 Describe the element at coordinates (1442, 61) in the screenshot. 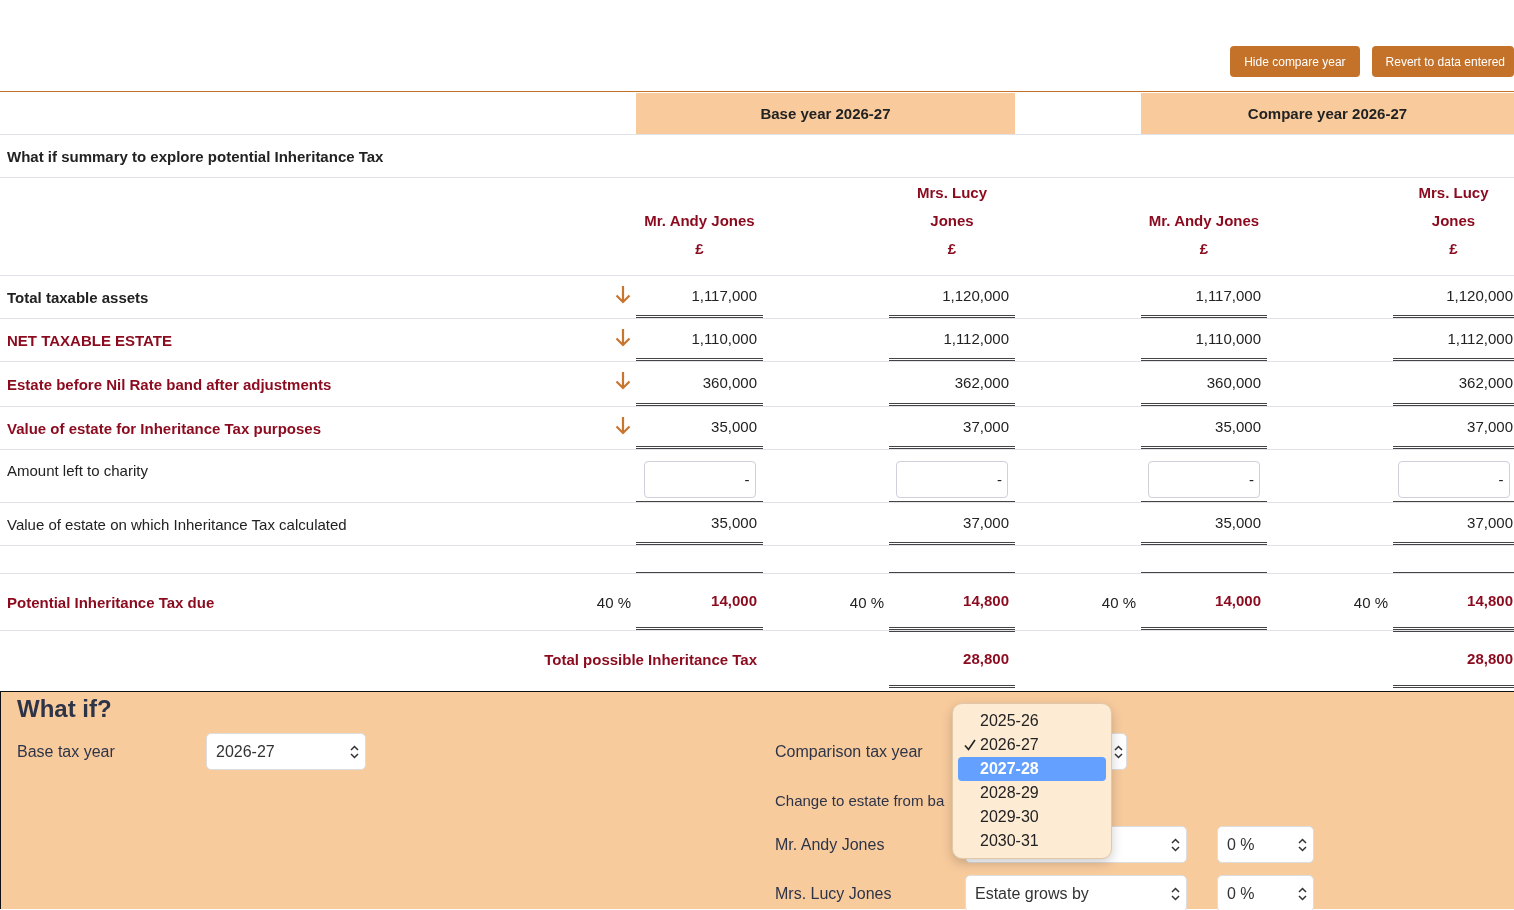

I see `toolbar-button: Revert to data entered` at that location.